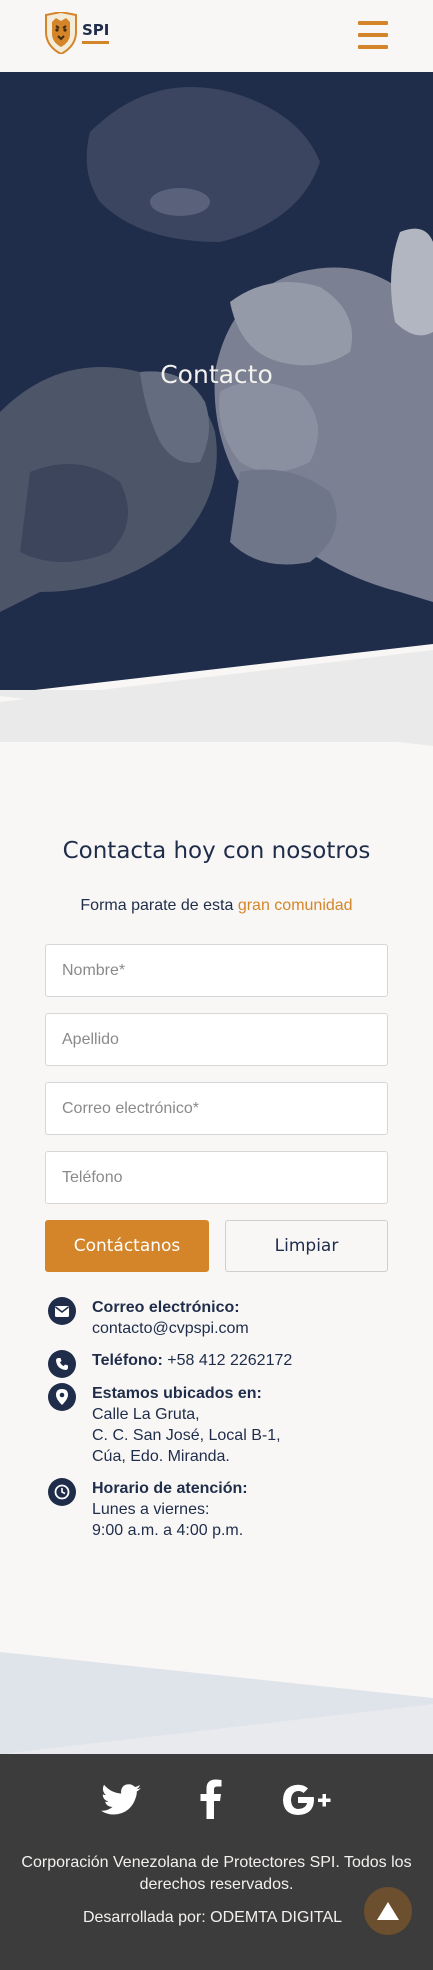 This screenshot has height=1970, width=433. I want to click on tiger-shield-icon, so click(61, 33).